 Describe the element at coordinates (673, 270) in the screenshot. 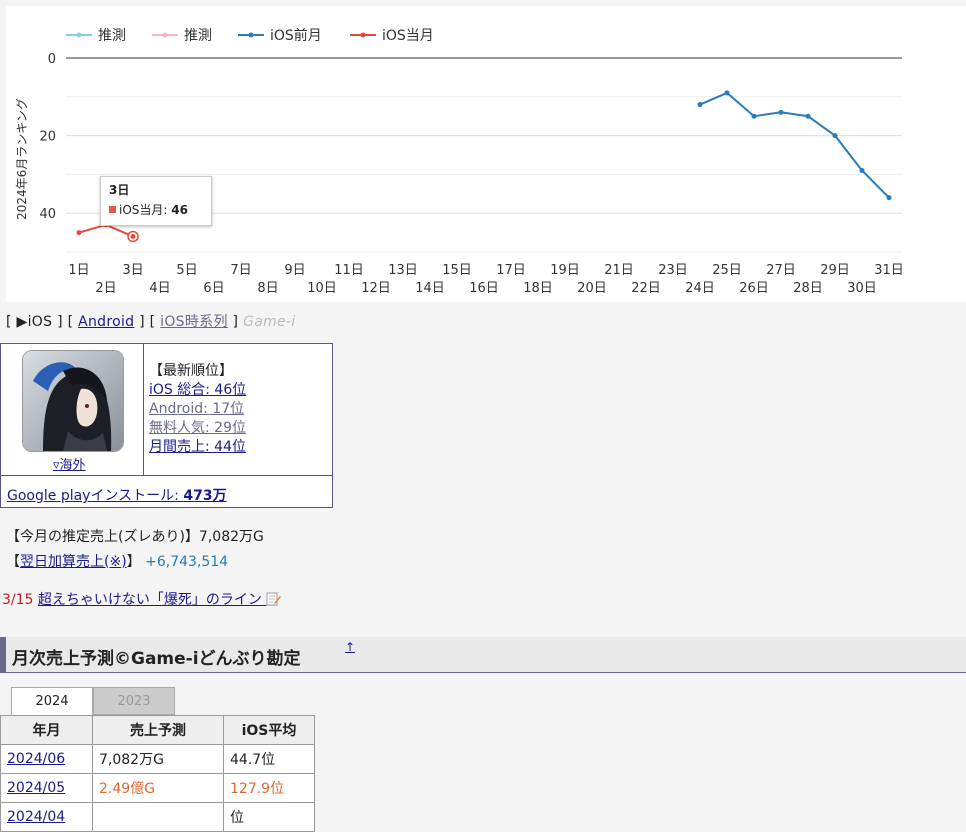

I see `x-tick-label: 23日` at that location.